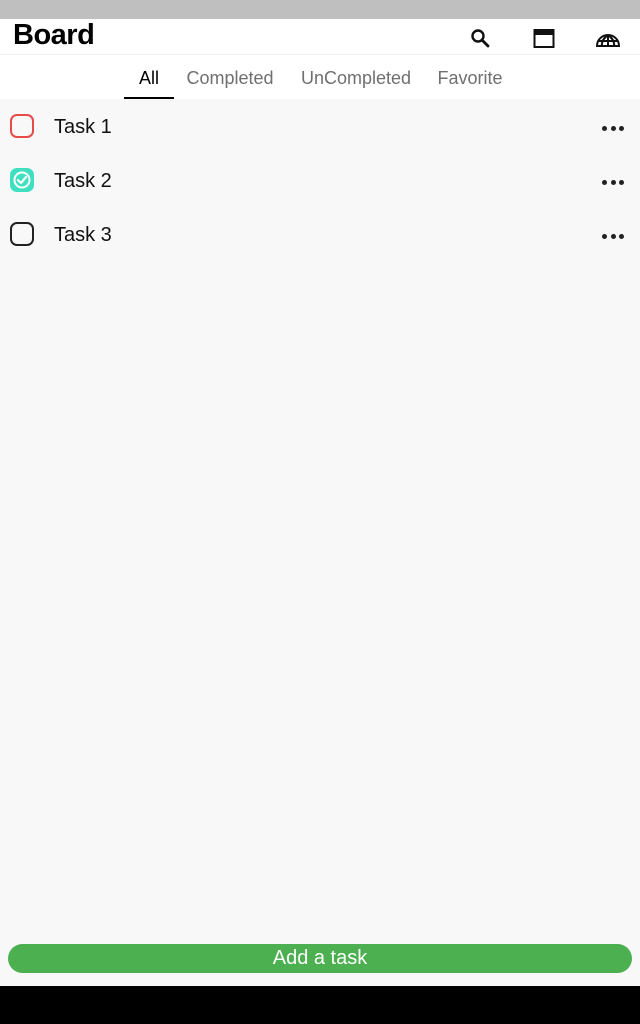 The image size is (640, 1024). I want to click on active-tab-indicator, so click(149, 98).